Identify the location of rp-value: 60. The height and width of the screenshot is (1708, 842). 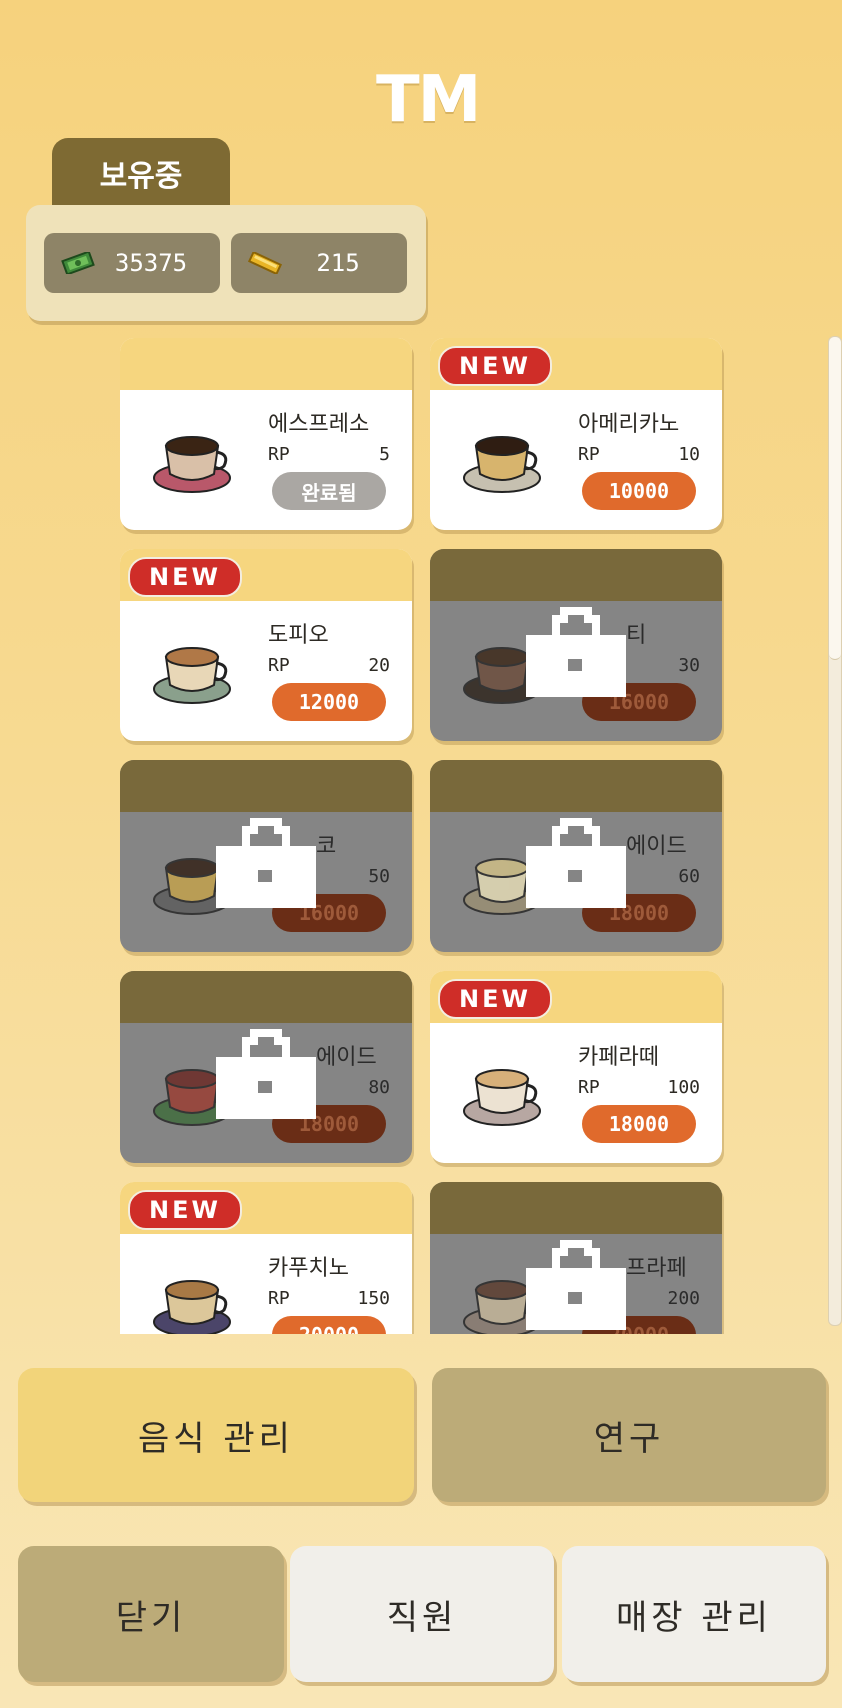
(689, 876).